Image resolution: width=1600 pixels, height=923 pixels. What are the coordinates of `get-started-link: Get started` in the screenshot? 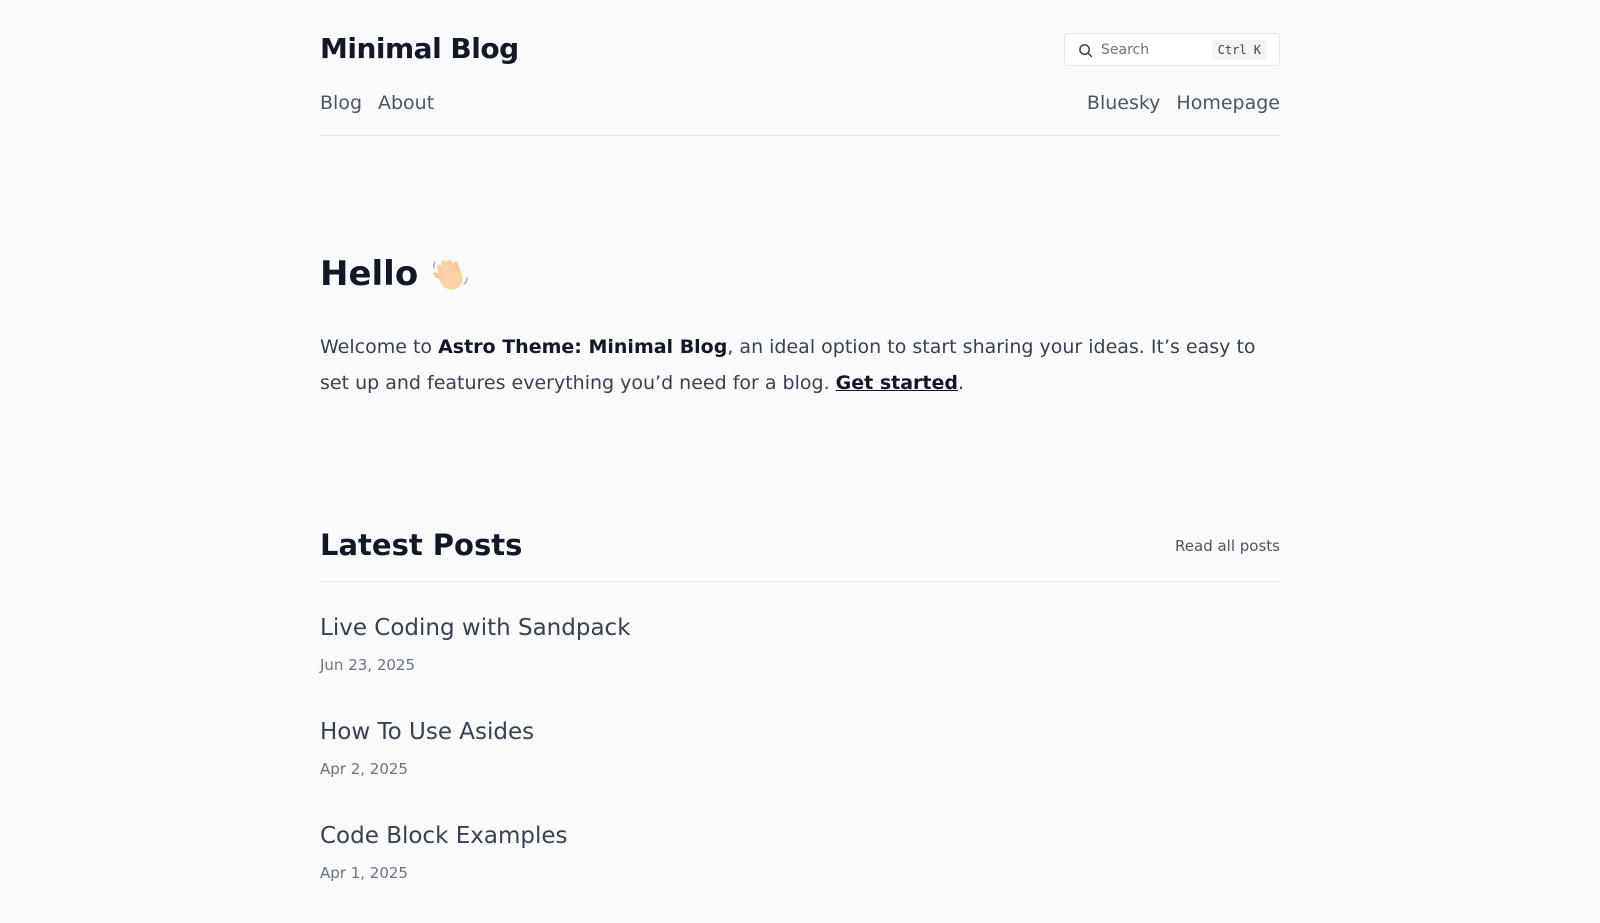 It's located at (897, 383).